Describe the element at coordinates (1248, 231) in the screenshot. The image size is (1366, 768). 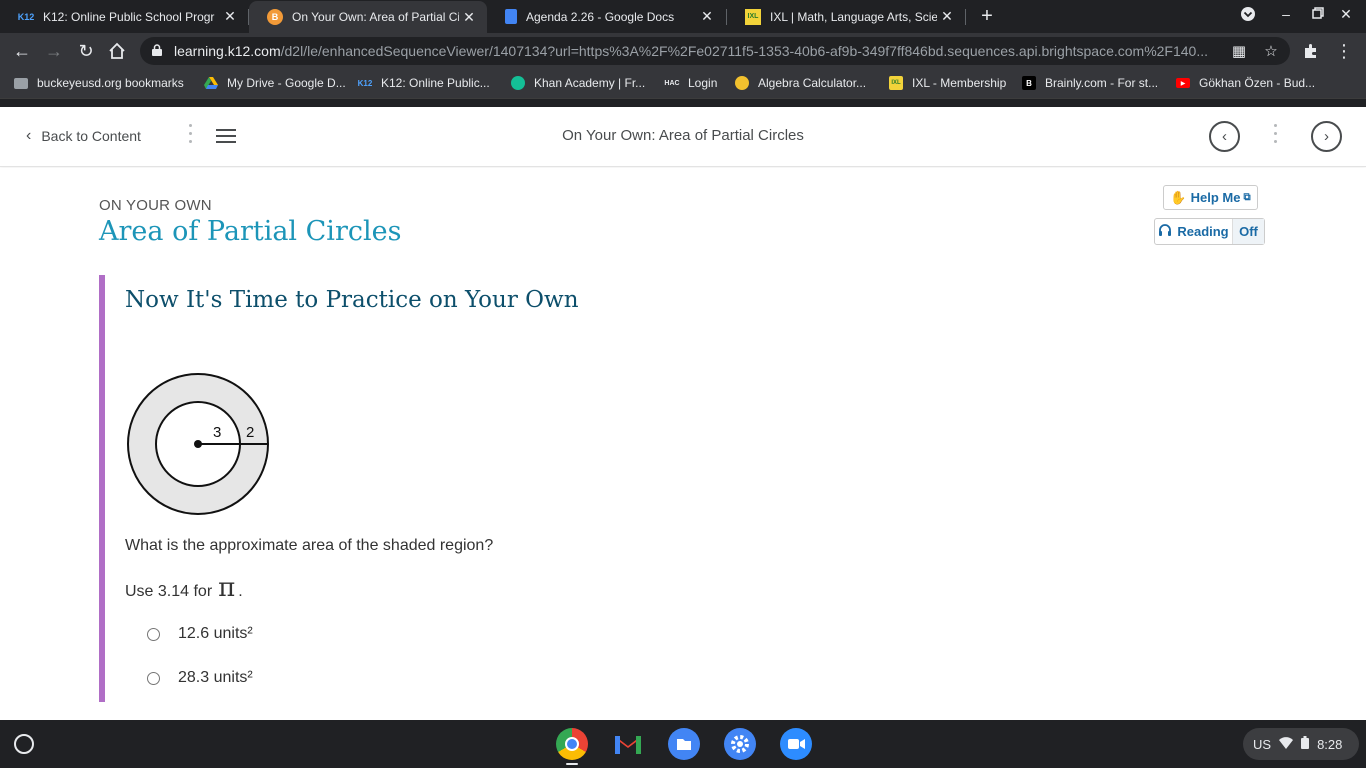
I see `reading-state: Off` at that location.